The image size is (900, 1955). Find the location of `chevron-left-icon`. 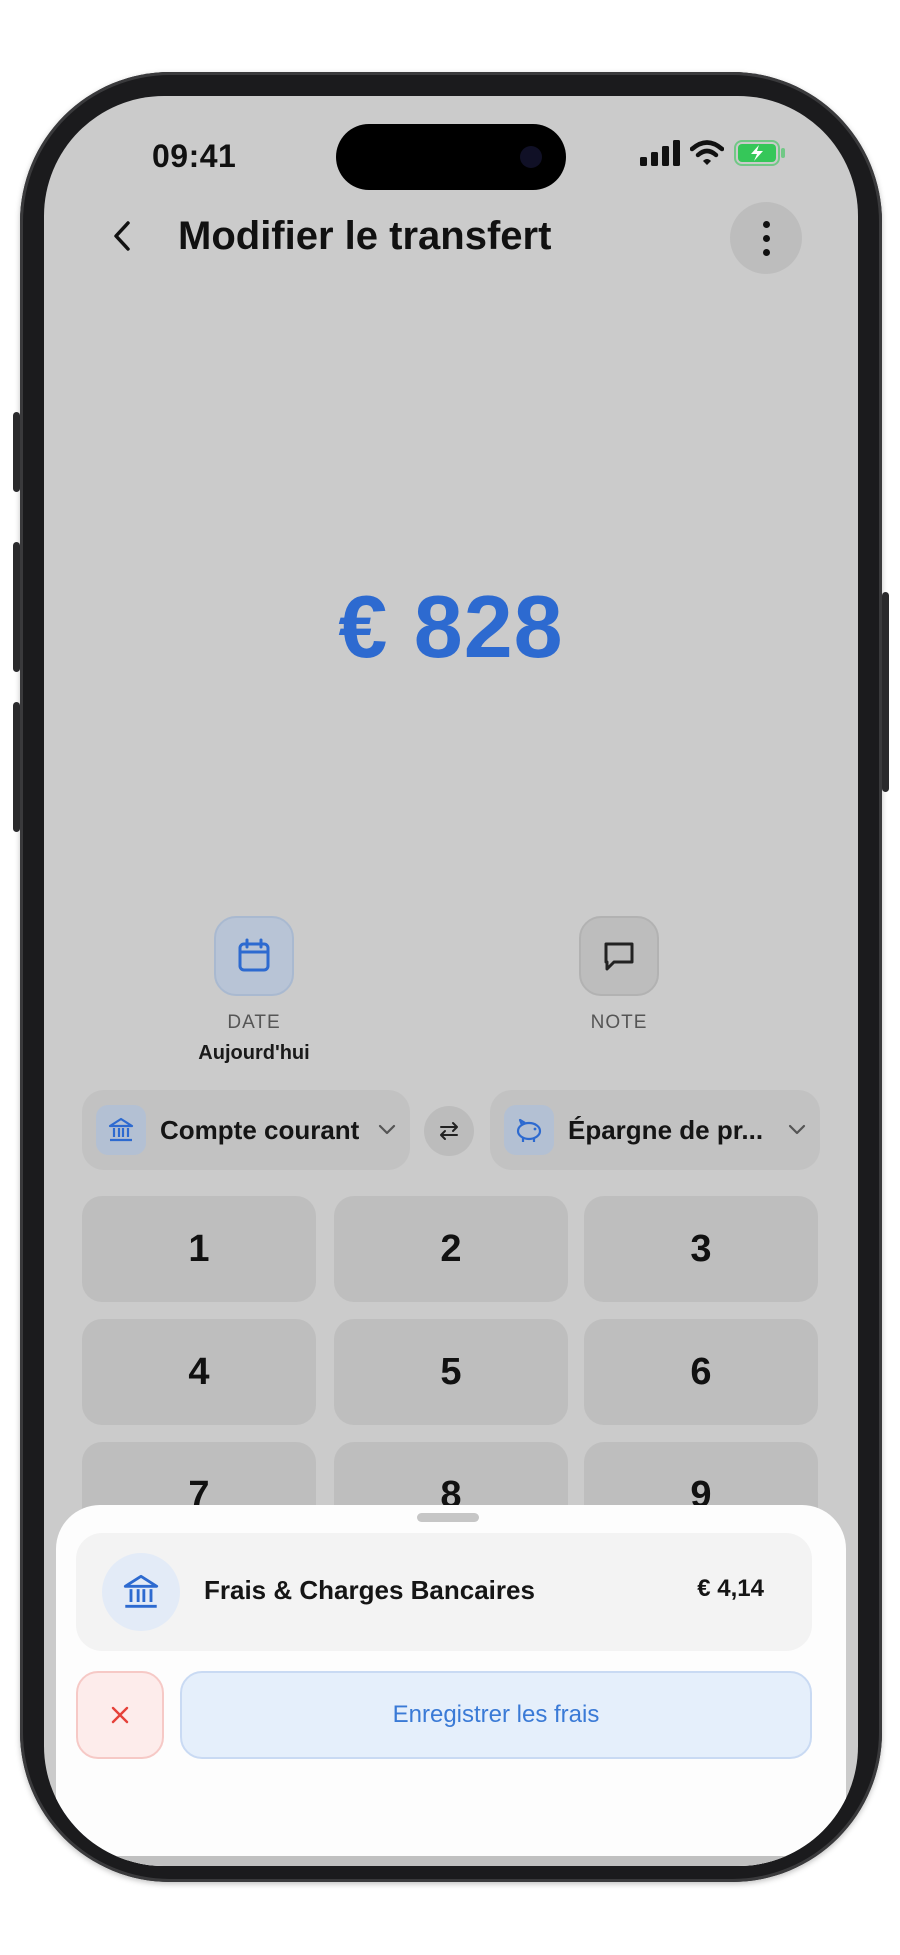

chevron-left-icon is located at coordinates (122, 236).